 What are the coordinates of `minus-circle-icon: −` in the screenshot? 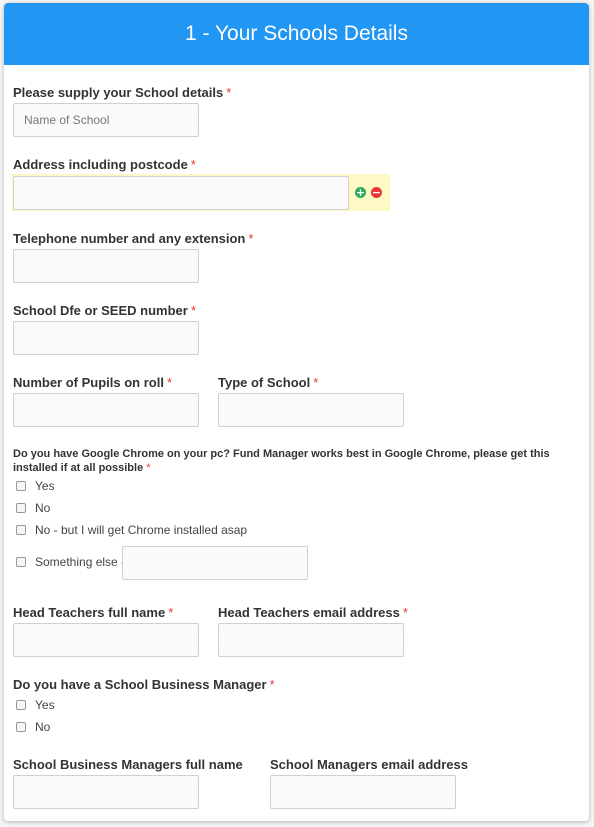 It's located at (376, 192).